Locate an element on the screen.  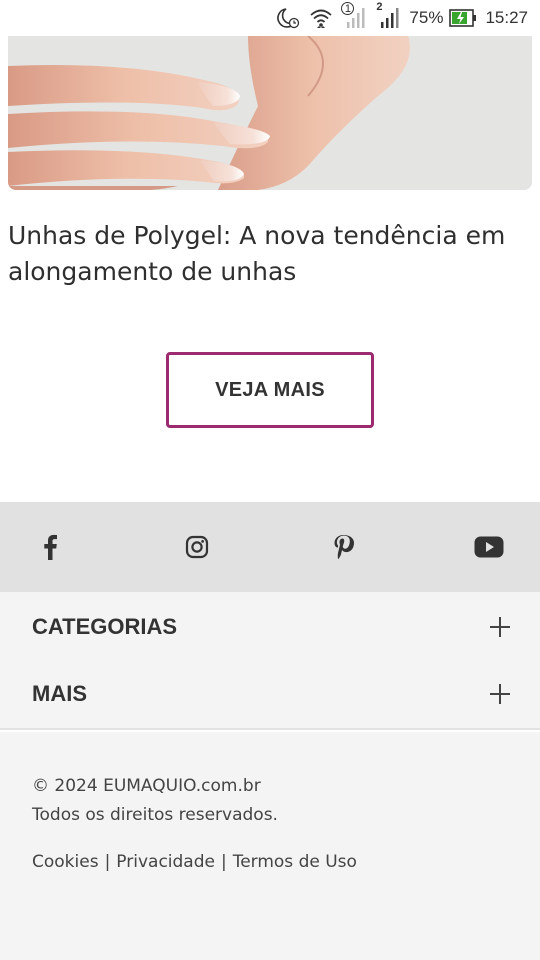
battery-icon is located at coordinates (463, 18).